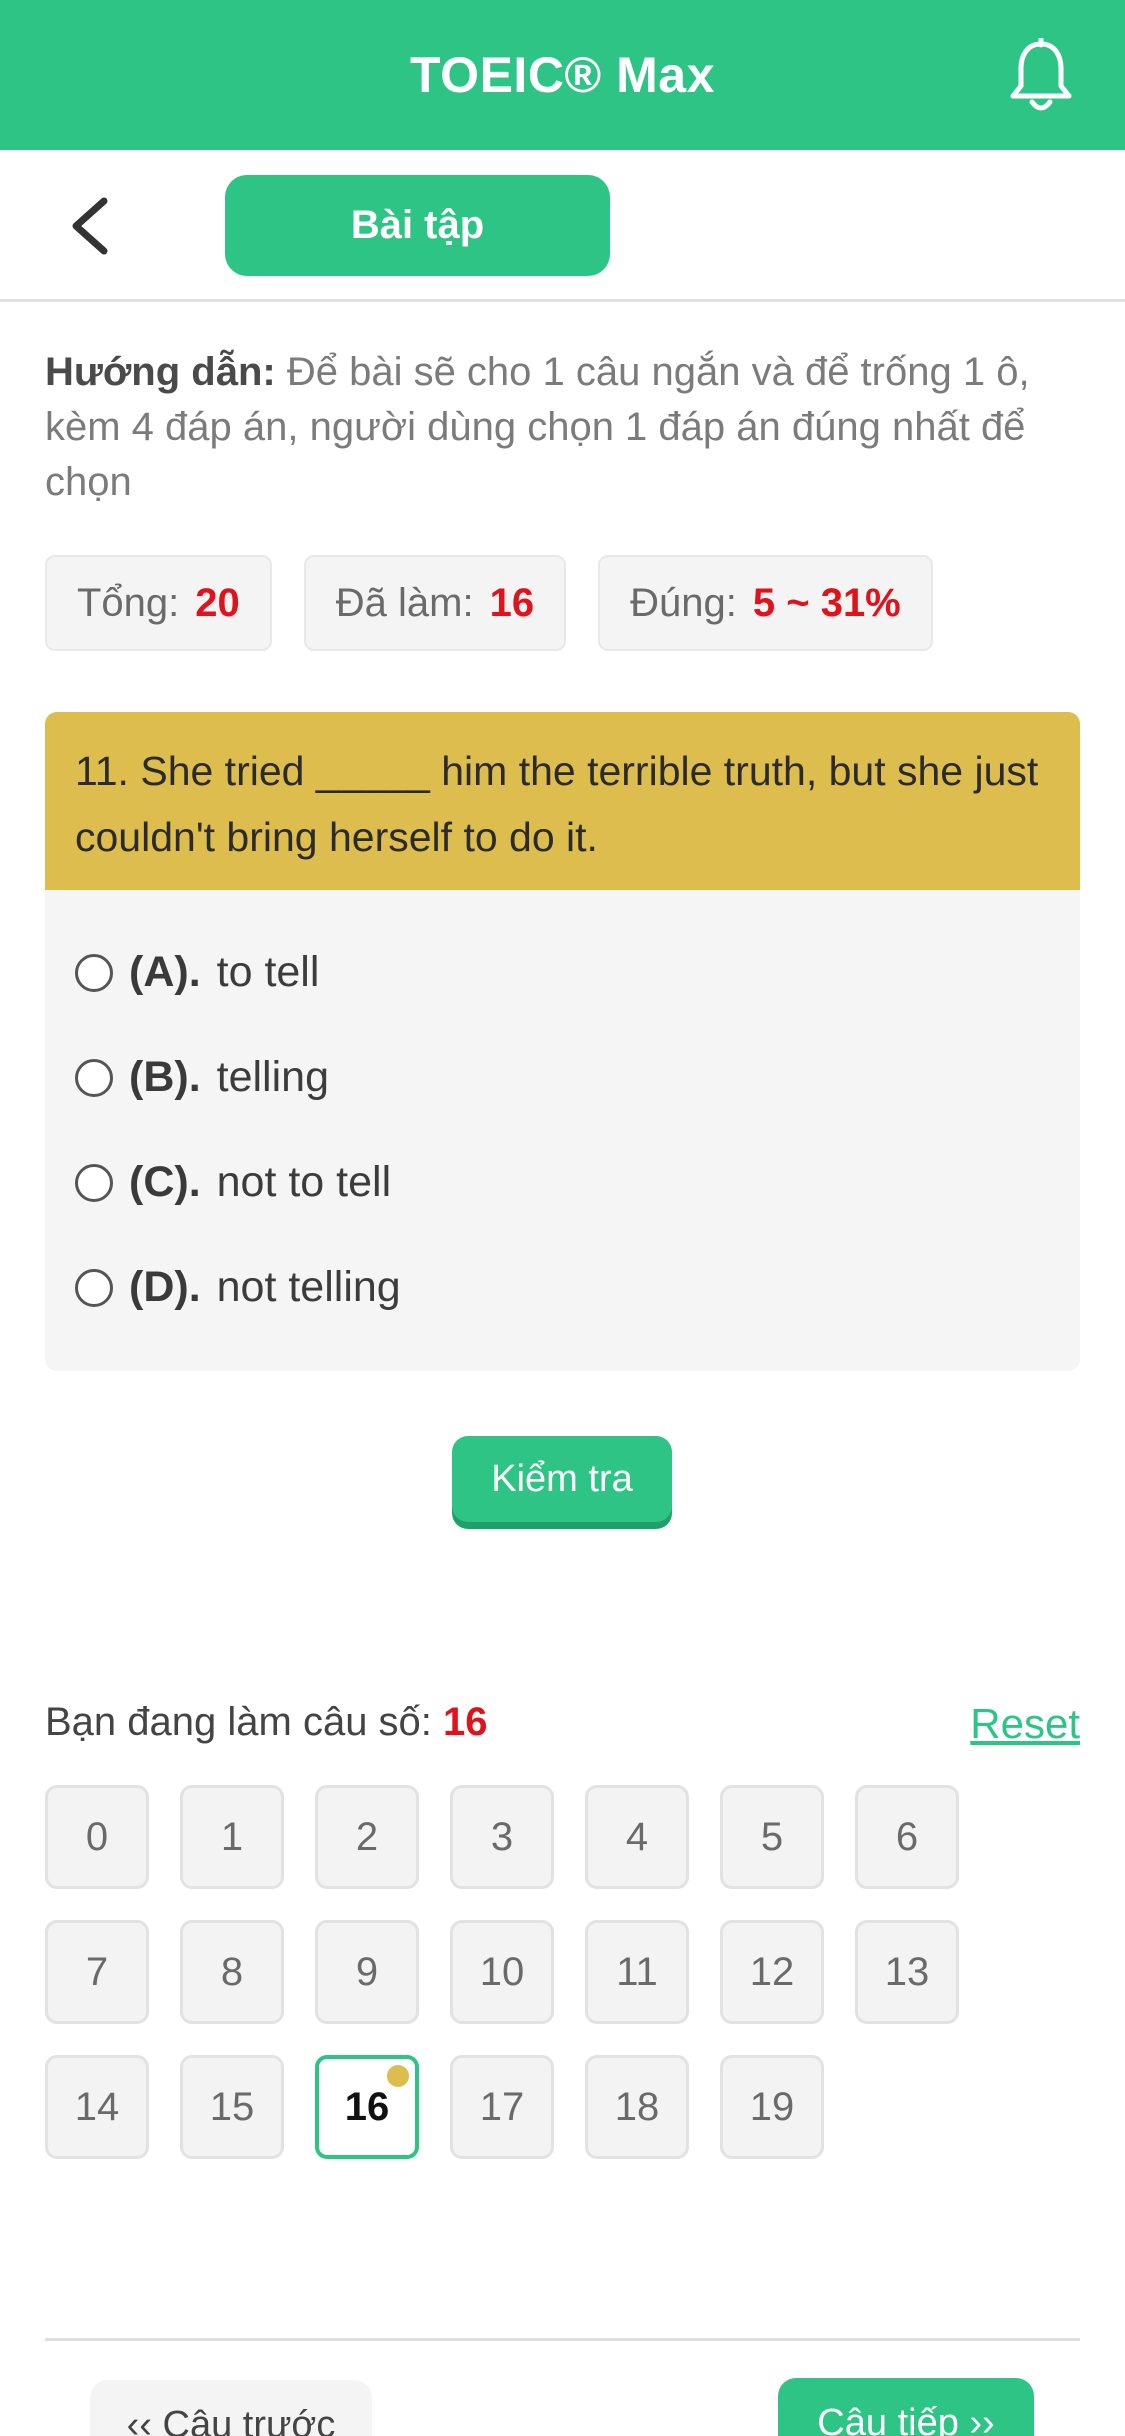 The height and width of the screenshot is (2436, 1125). What do you see at coordinates (562, 1077) in the screenshot?
I see `option-b: (B). telling` at bounding box center [562, 1077].